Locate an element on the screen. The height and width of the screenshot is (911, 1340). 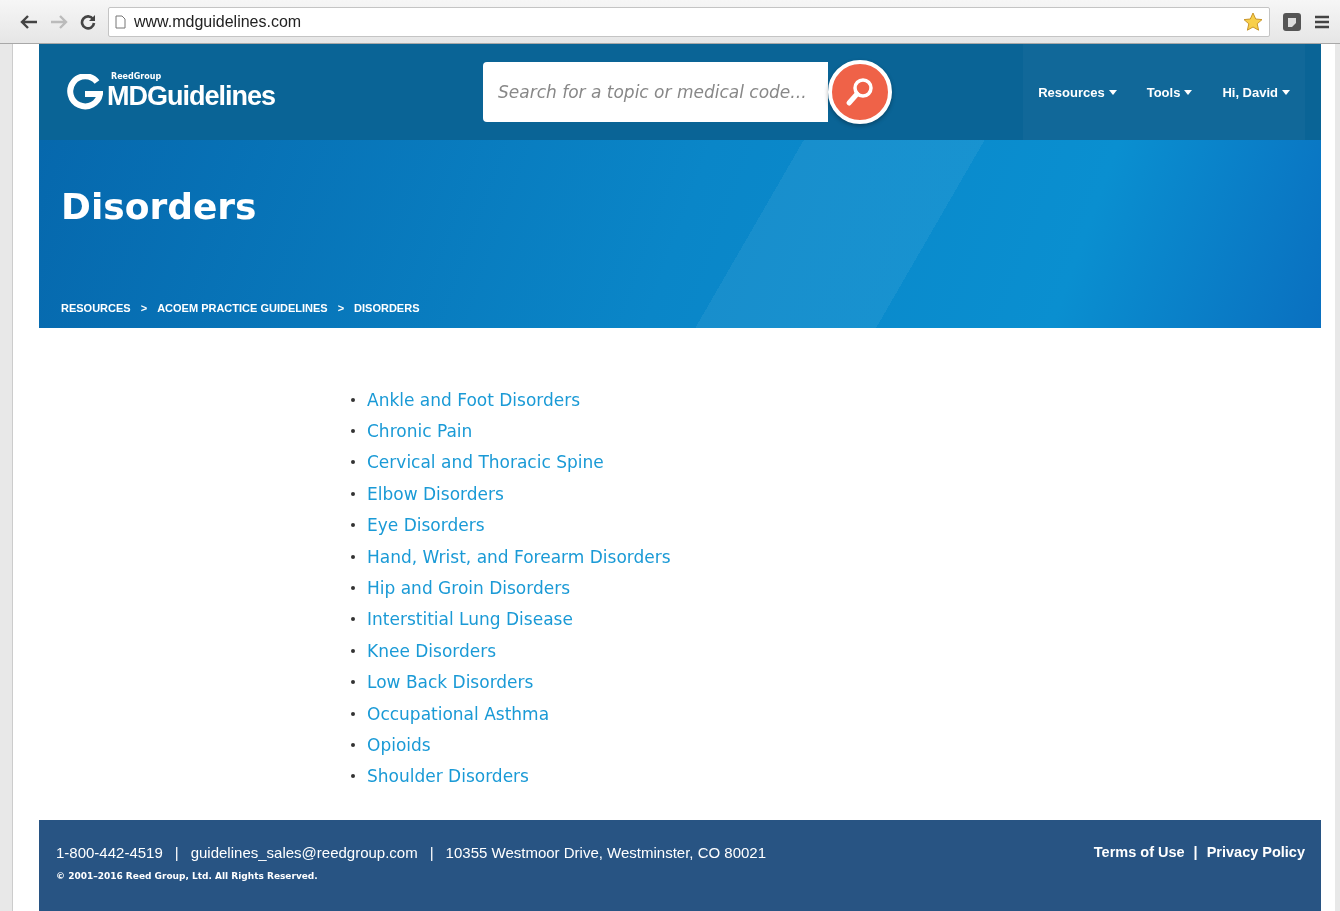
nav-menu: Tools is located at coordinates (1169, 92).